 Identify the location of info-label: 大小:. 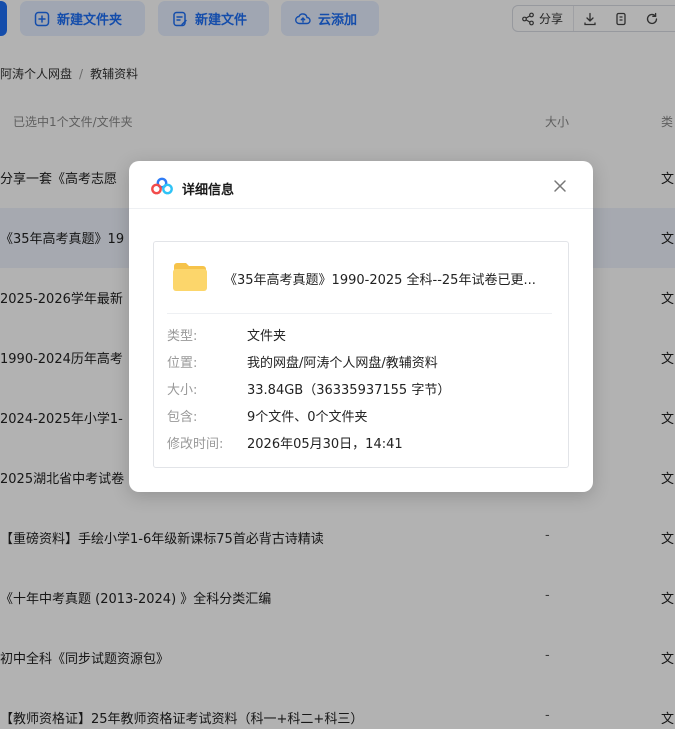
(182, 390).